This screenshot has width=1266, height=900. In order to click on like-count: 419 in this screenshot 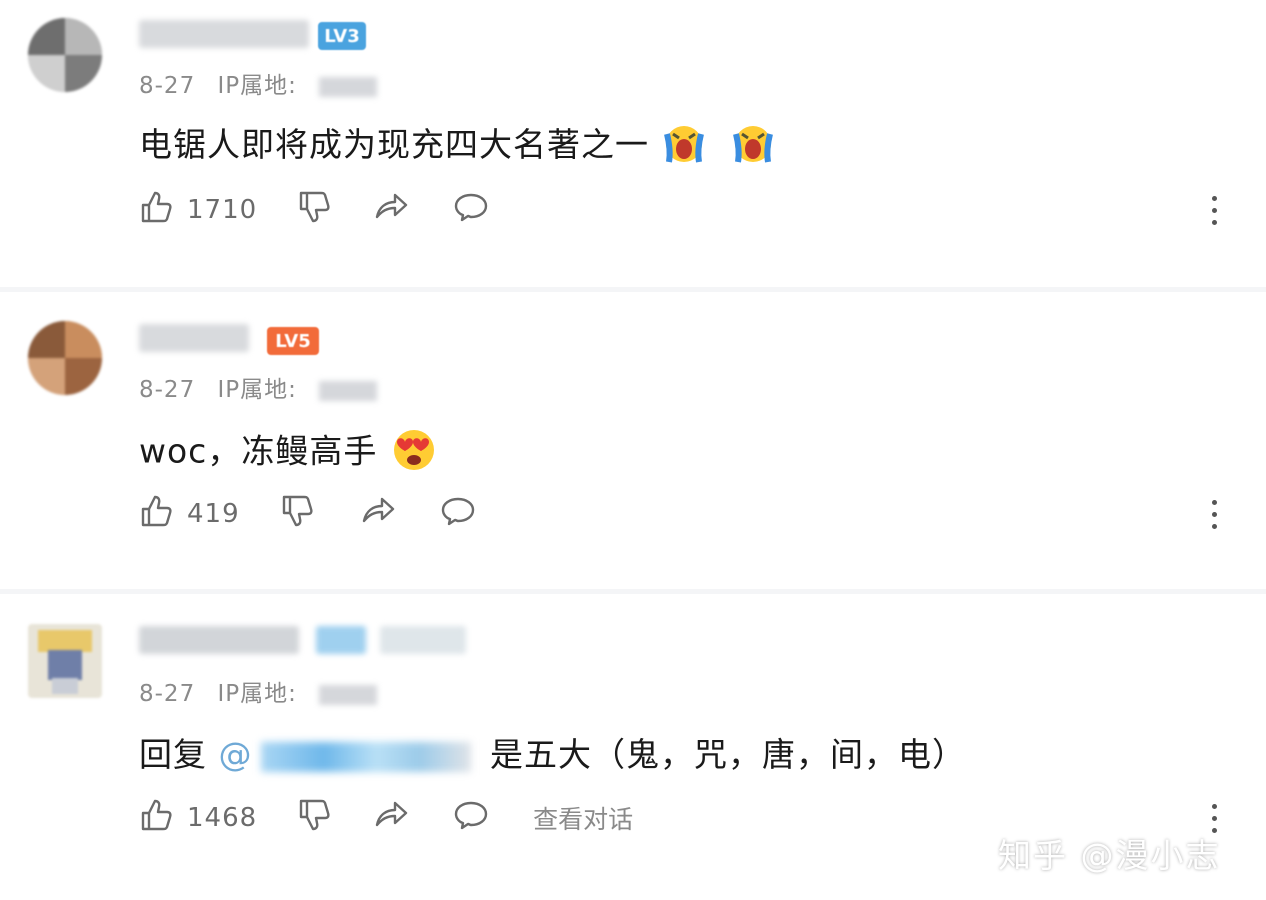, I will do `click(213, 514)`.